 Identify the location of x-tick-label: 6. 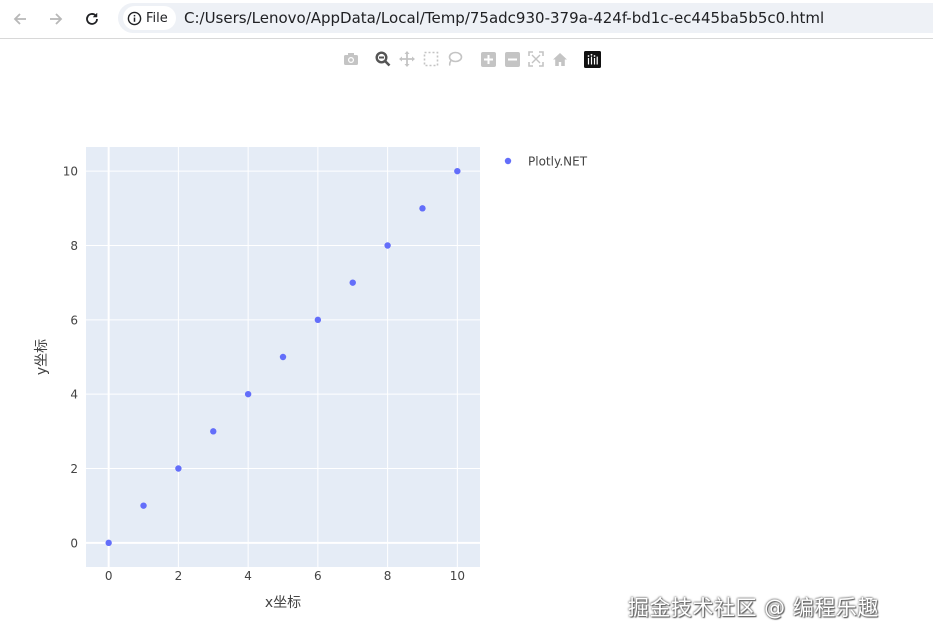
(318, 576).